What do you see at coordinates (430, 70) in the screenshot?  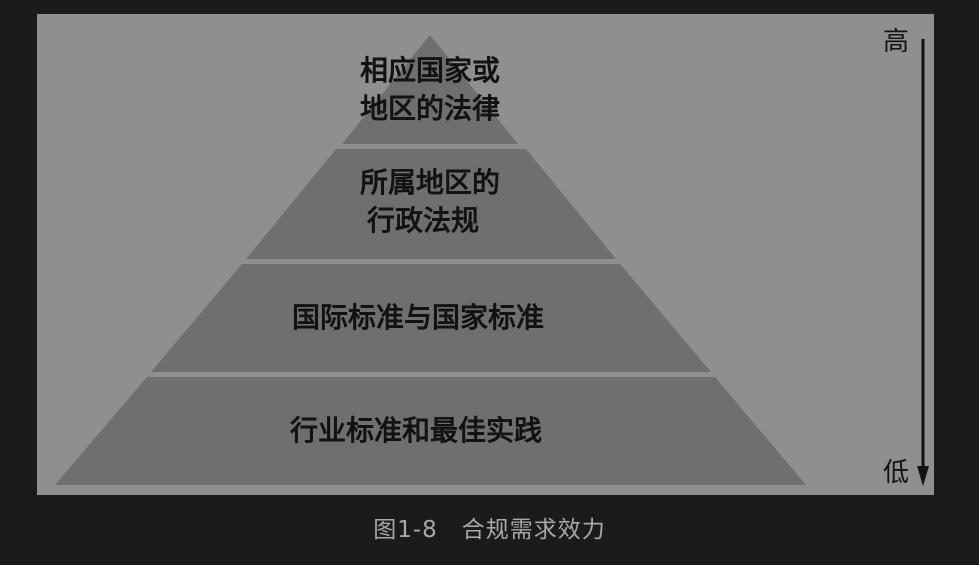 I see `tier-1-label-line-1: 相应国家或` at bounding box center [430, 70].